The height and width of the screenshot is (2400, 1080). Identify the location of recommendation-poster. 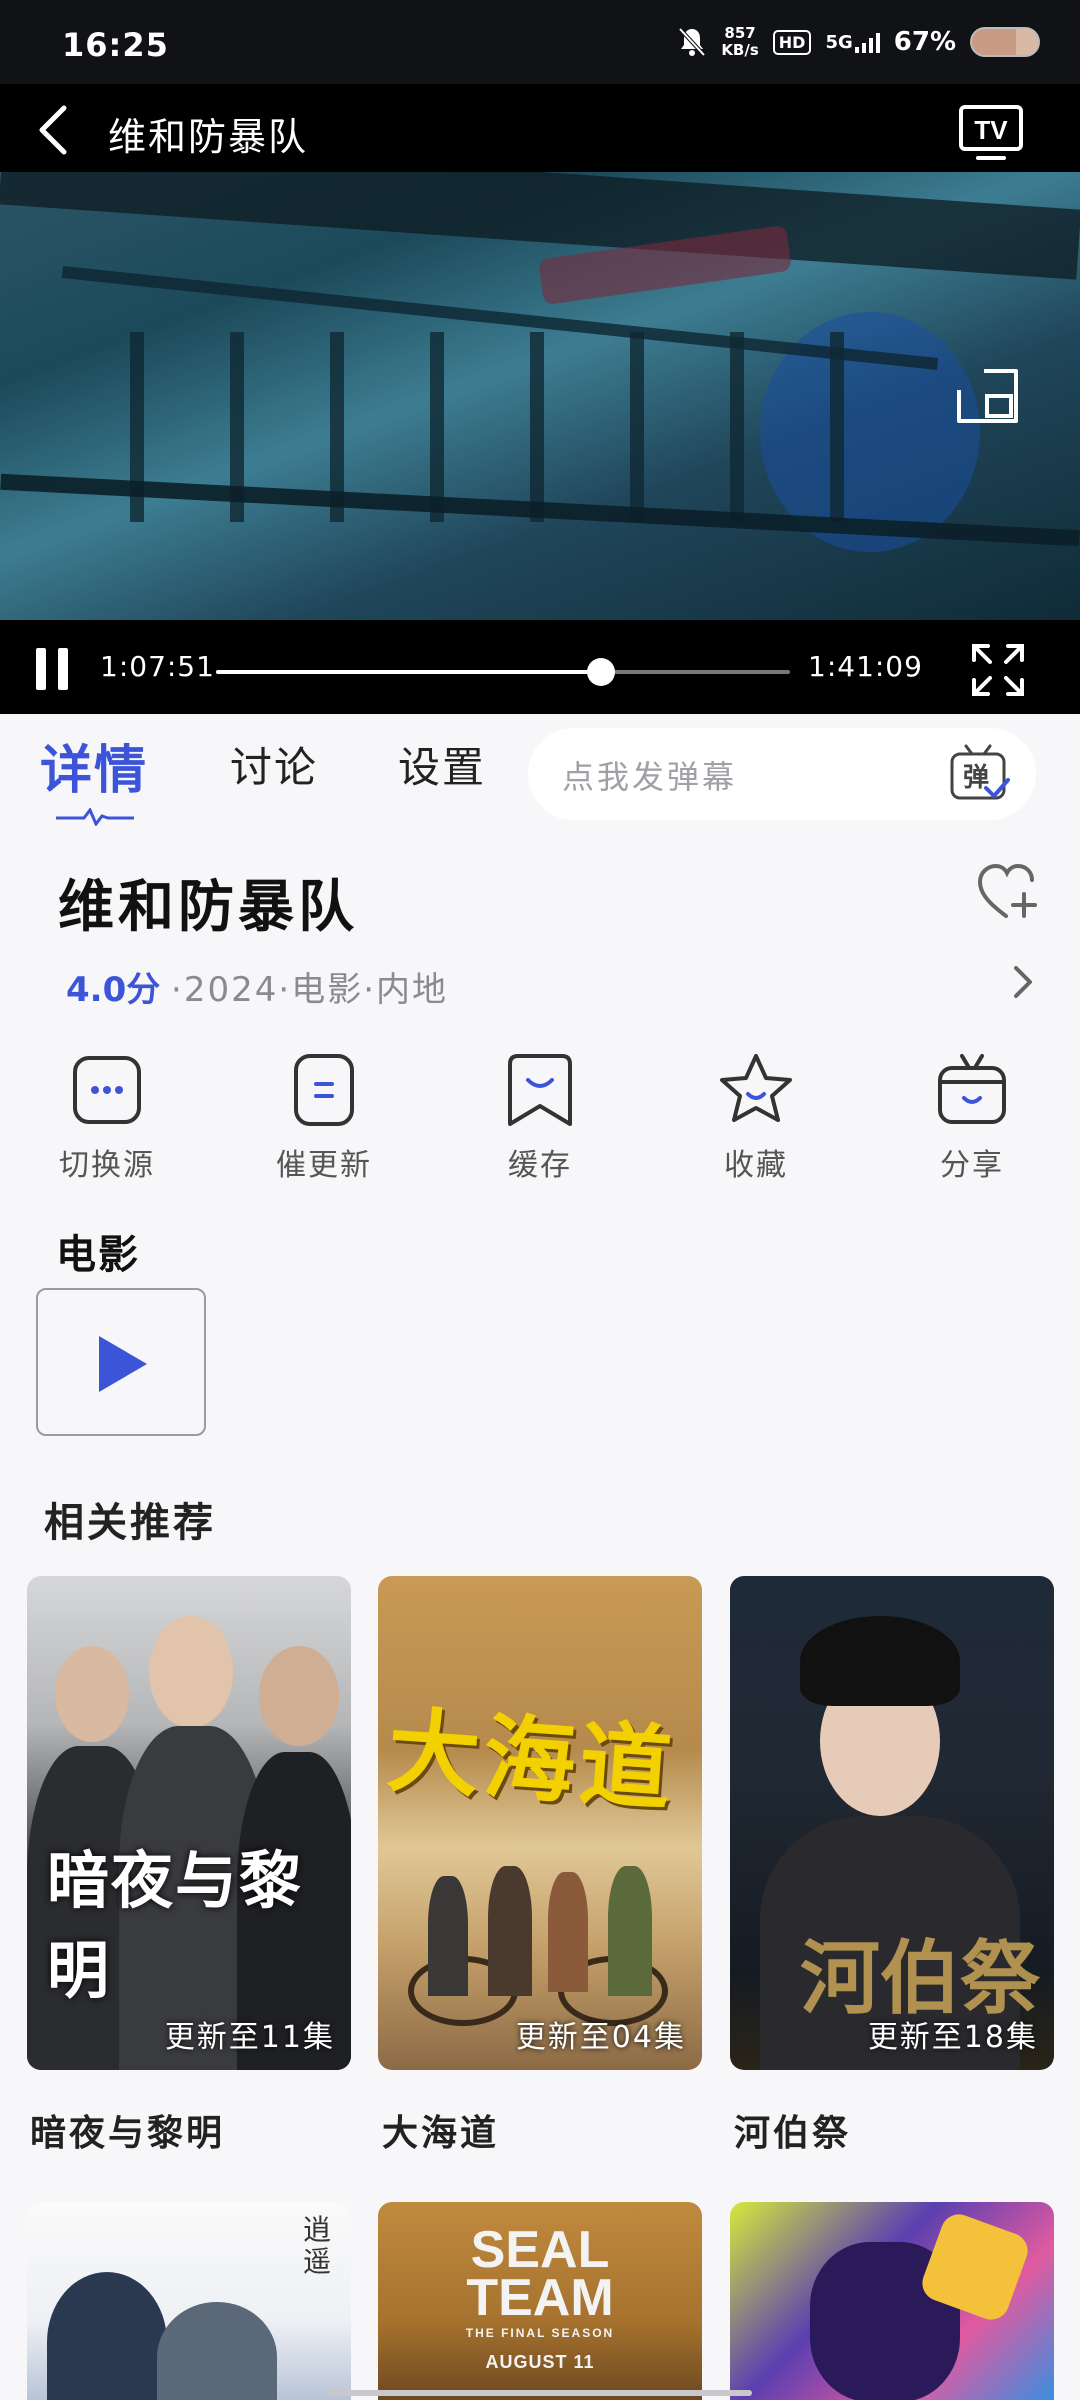
(892, 2301).